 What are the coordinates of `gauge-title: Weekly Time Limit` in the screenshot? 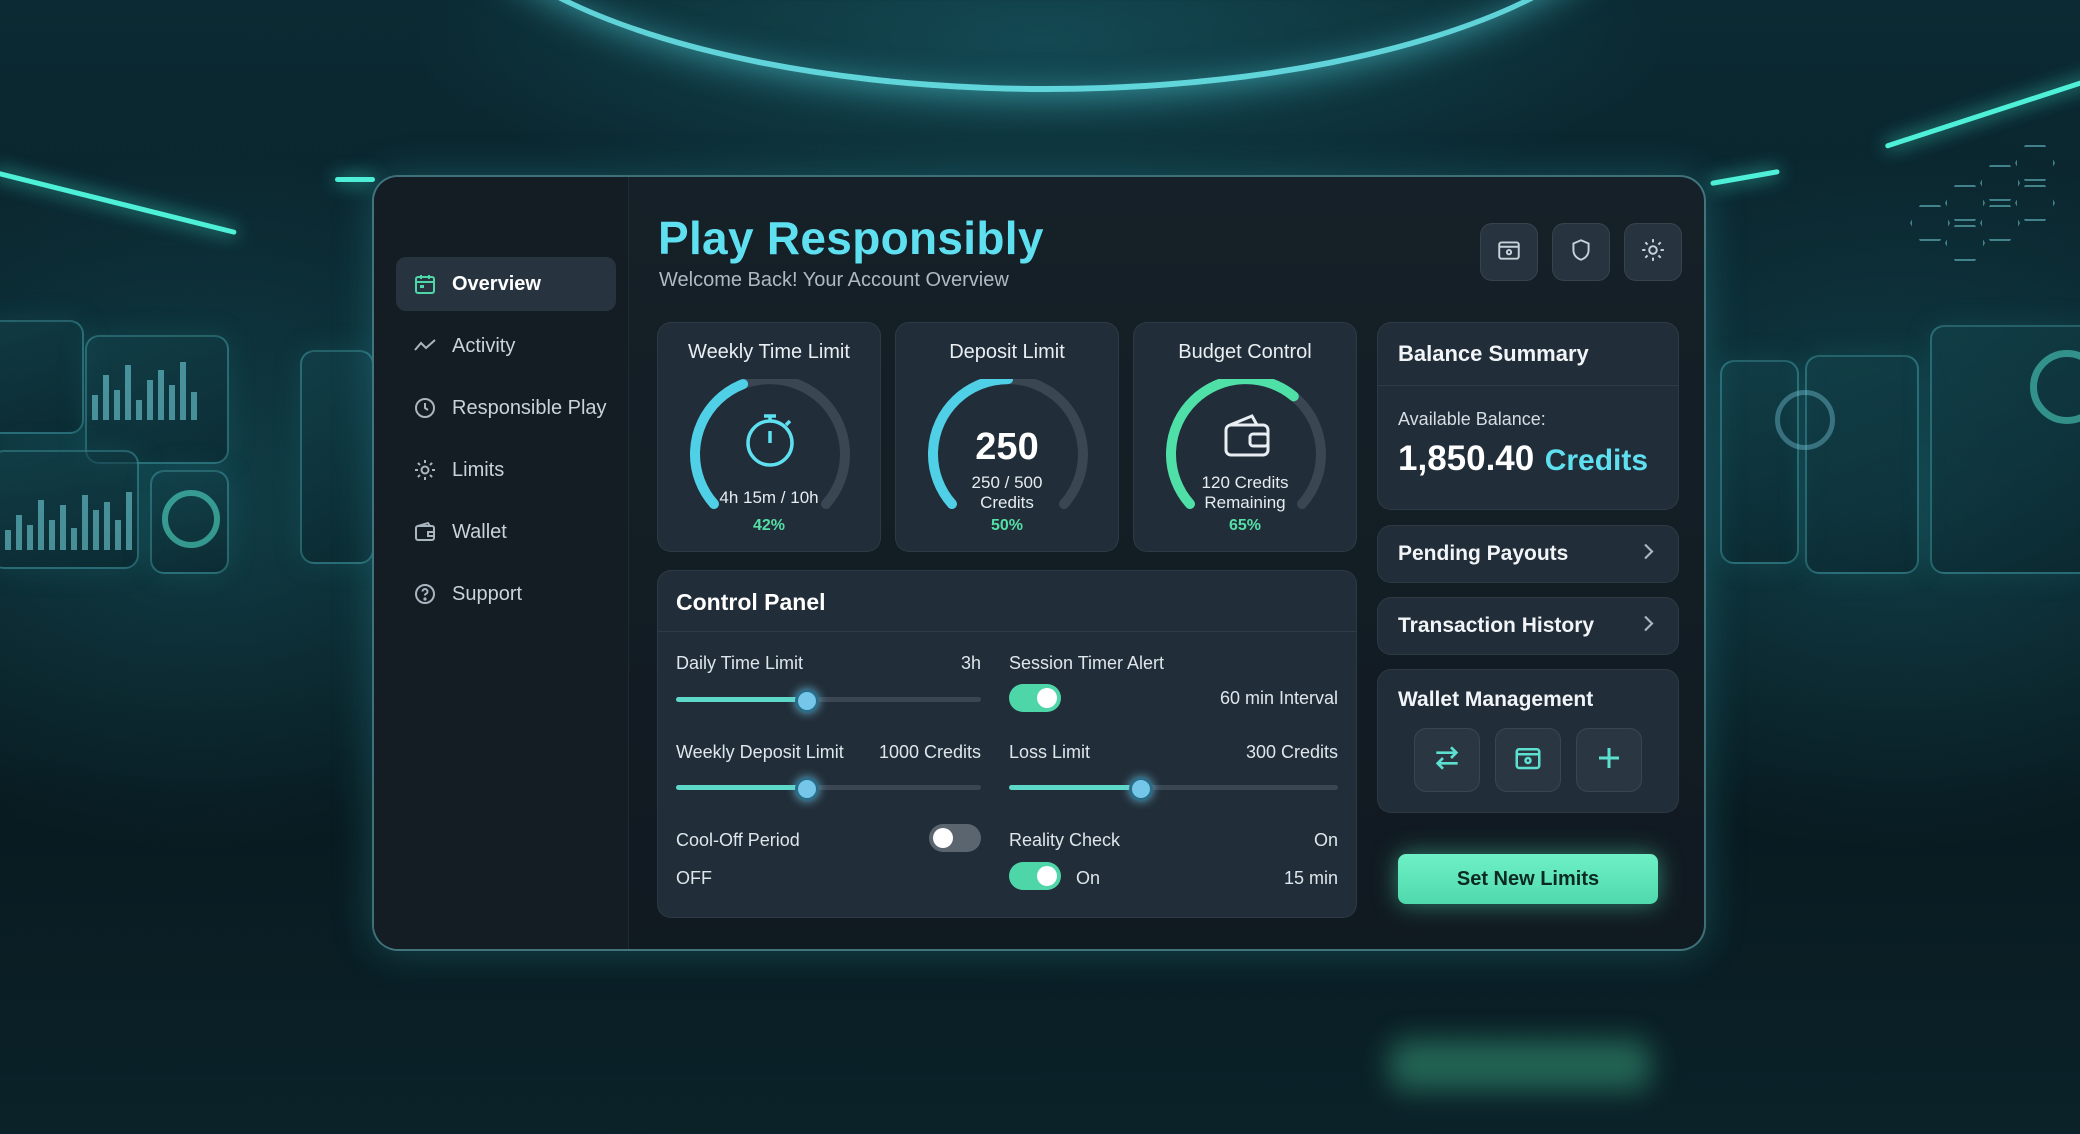 It's located at (769, 352).